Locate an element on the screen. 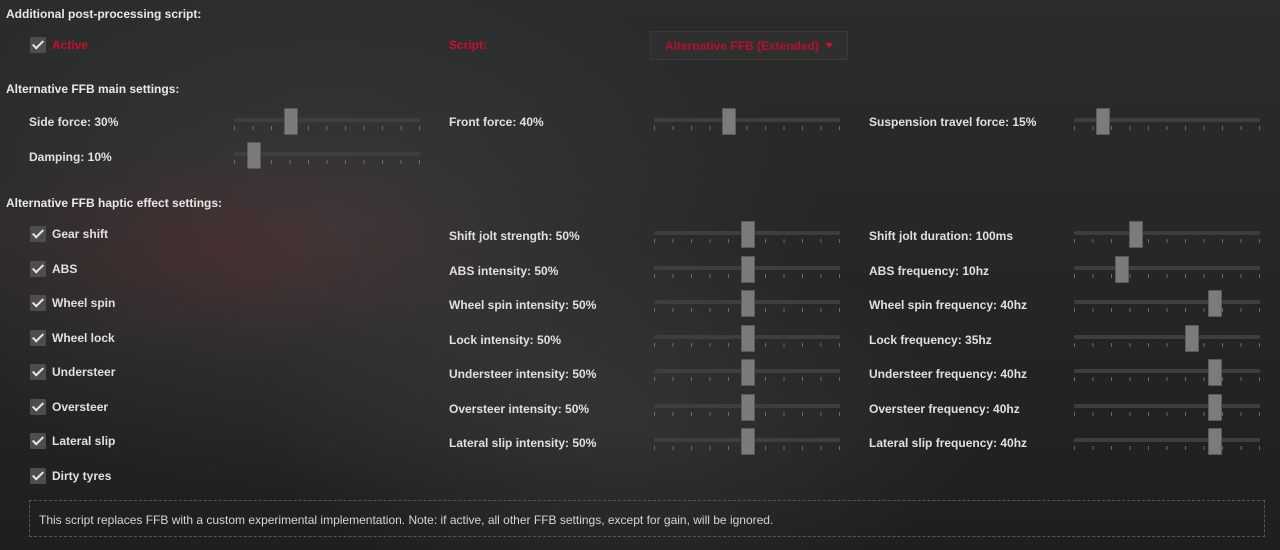  haptic-settings-title: Alternative FFB haptic effect settings: is located at coordinates (114, 203).